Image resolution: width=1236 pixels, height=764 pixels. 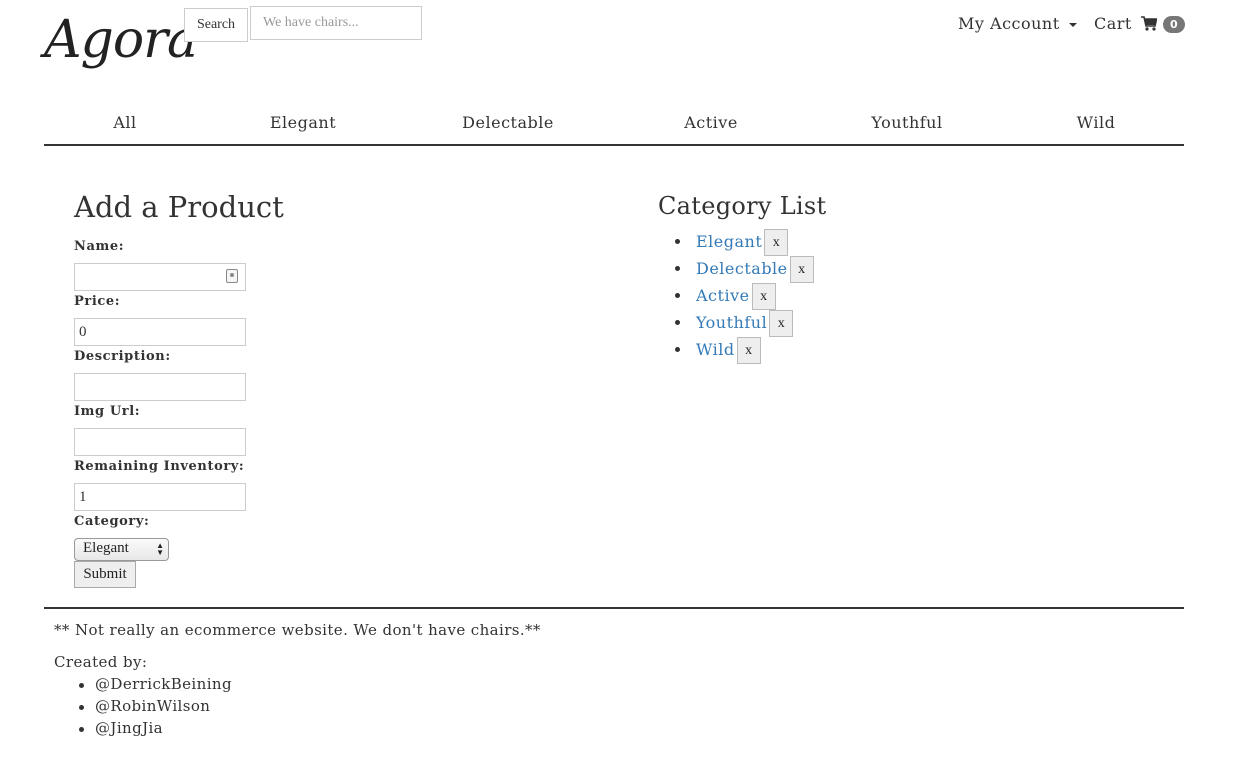 What do you see at coordinates (160, 549) in the screenshot?
I see `select-arrows-icon: ▲ ▼` at bounding box center [160, 549].